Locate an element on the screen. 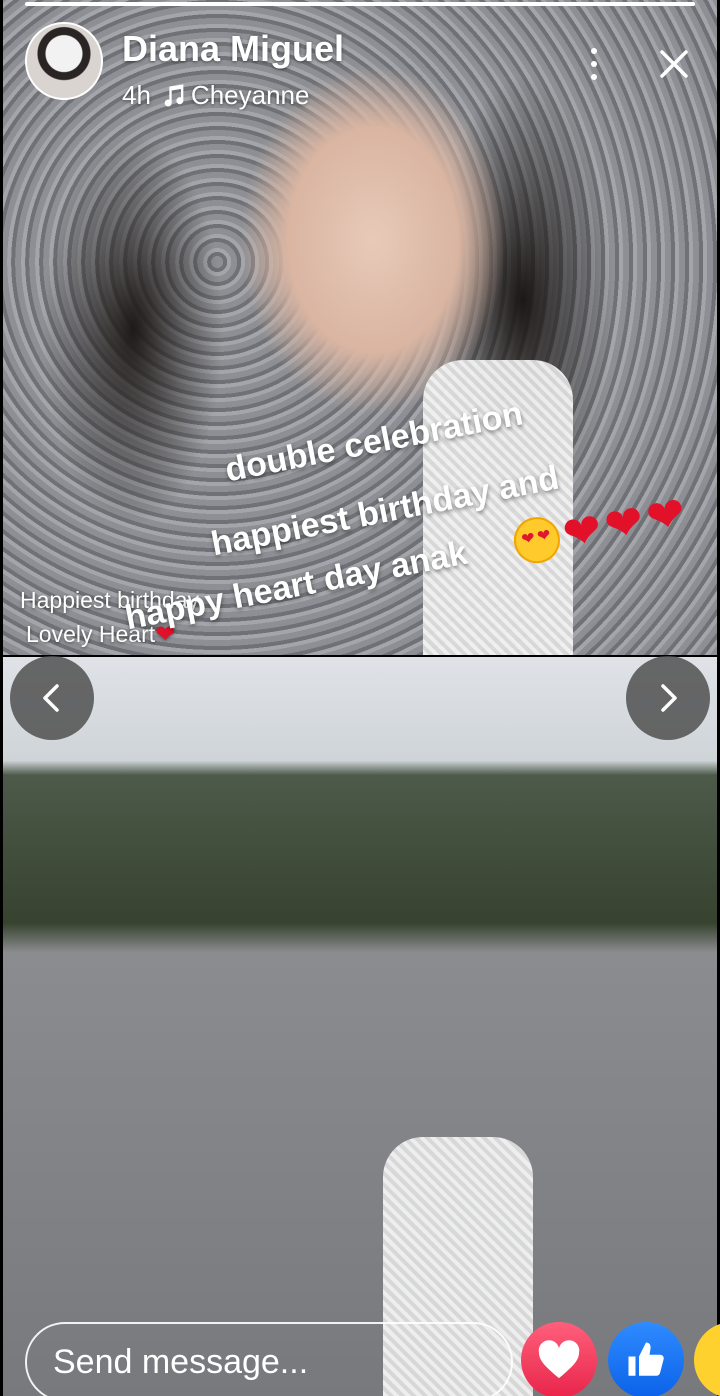  story-meta: 4h Cheyanne is located at coordinates (215, 95).